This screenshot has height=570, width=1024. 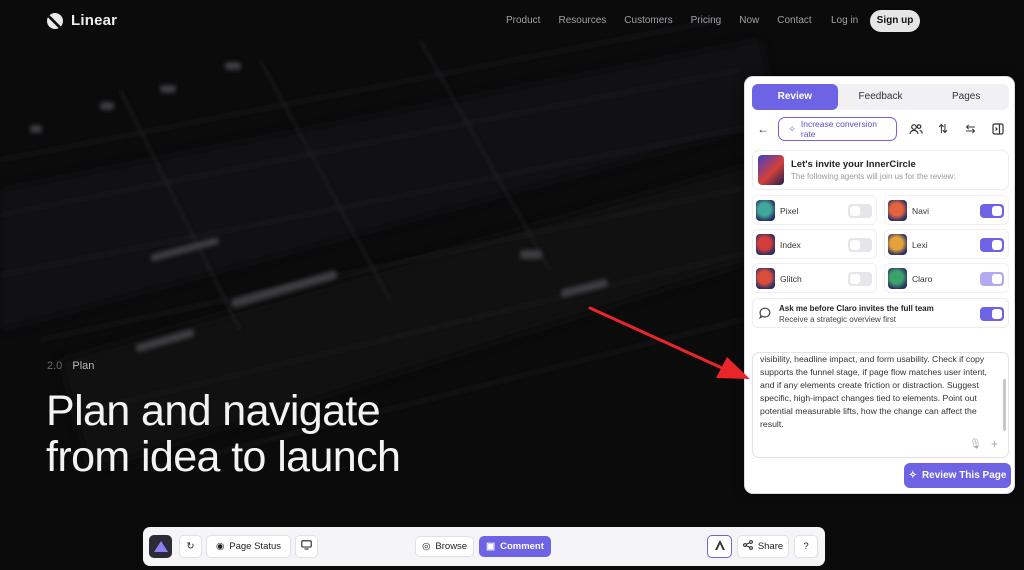 I want to click on agent-toggle-lexi, so click(x=992, y=245).